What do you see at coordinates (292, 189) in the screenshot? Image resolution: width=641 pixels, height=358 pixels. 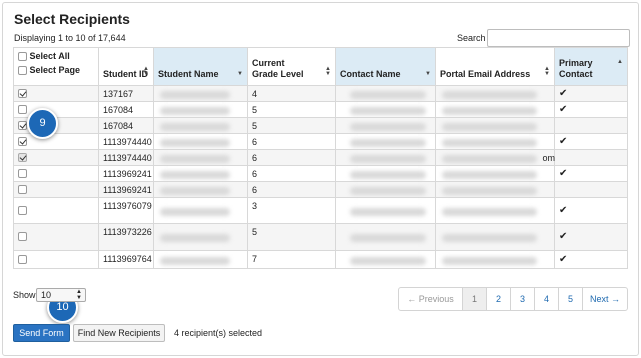 I see `cell-grade: 6` at bounding box center [292, 189].